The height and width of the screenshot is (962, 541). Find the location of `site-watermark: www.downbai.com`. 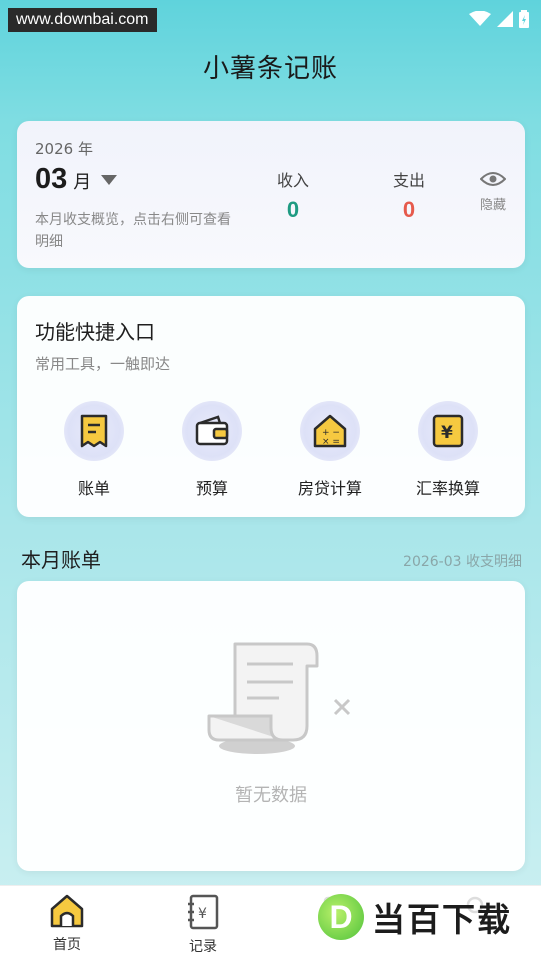

site-watermark: www.downbai.com is located at coordinates (82, 20).